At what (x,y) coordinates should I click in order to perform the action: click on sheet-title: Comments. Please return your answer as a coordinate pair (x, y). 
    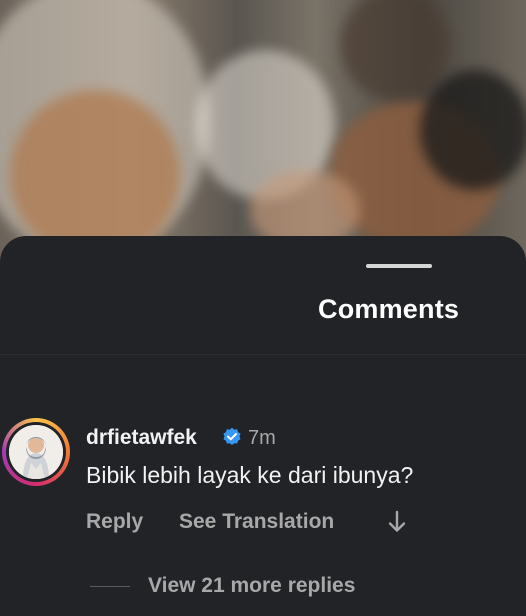
    Looking at the image, I should click on (389, 309).